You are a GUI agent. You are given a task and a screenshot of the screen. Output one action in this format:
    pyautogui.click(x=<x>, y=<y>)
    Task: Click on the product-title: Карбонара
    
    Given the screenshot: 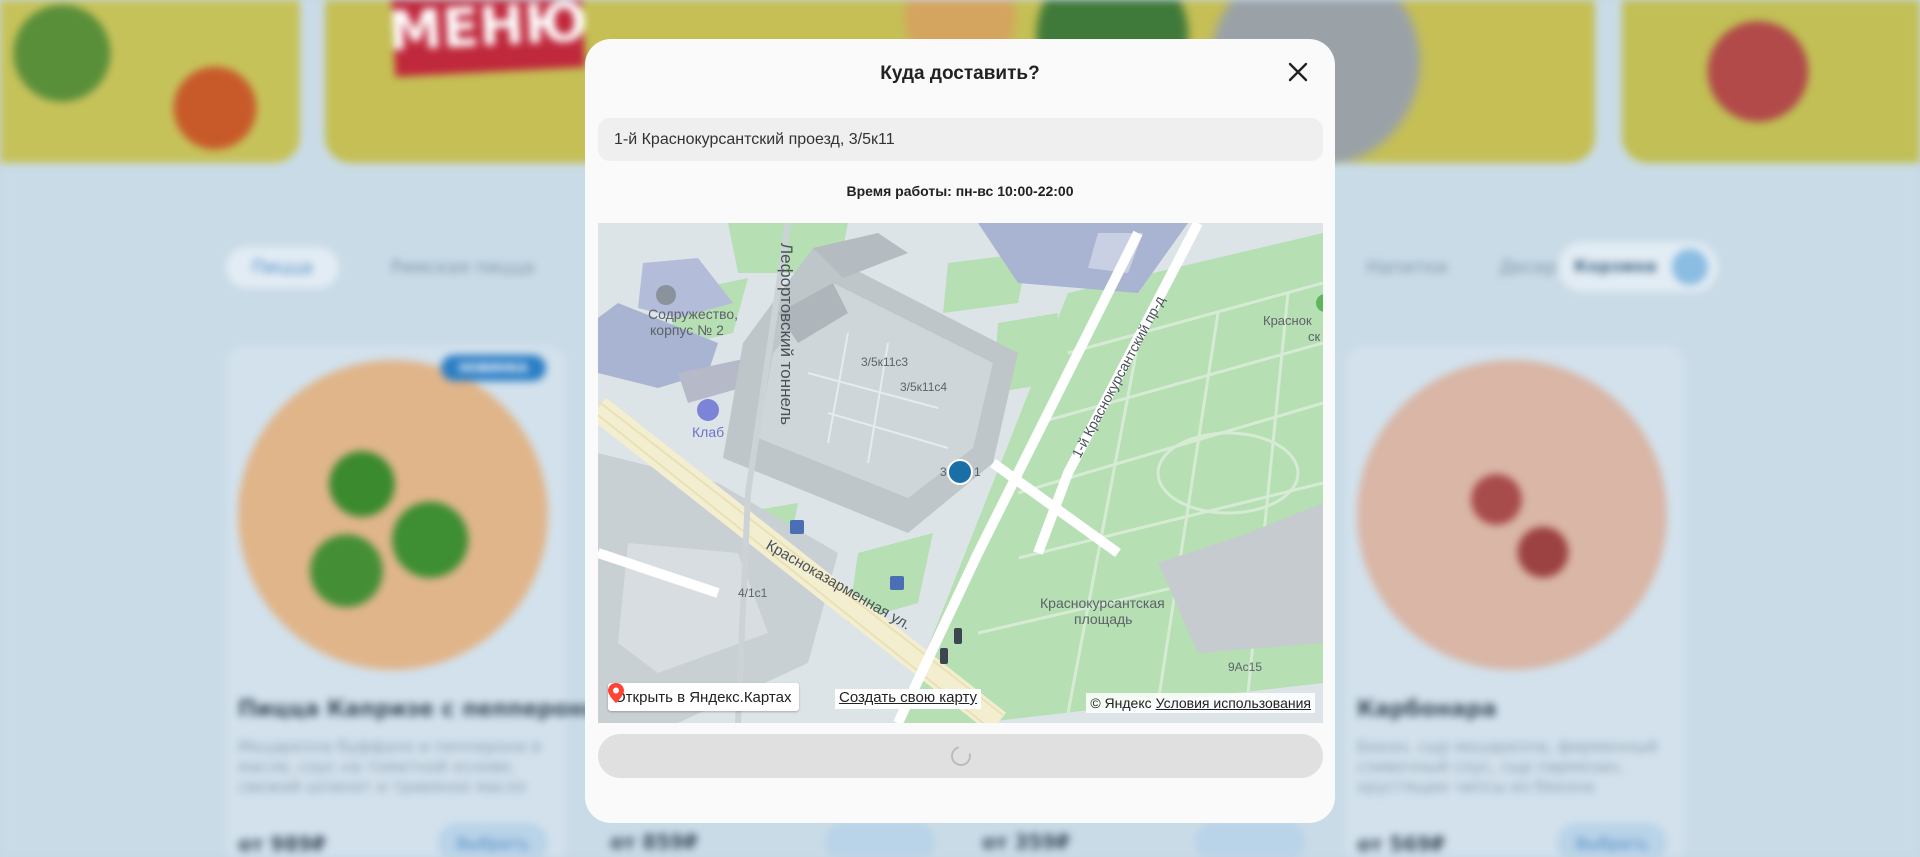 What is the action you would take?
    pyautogui.click(x=1427, y=709)
    